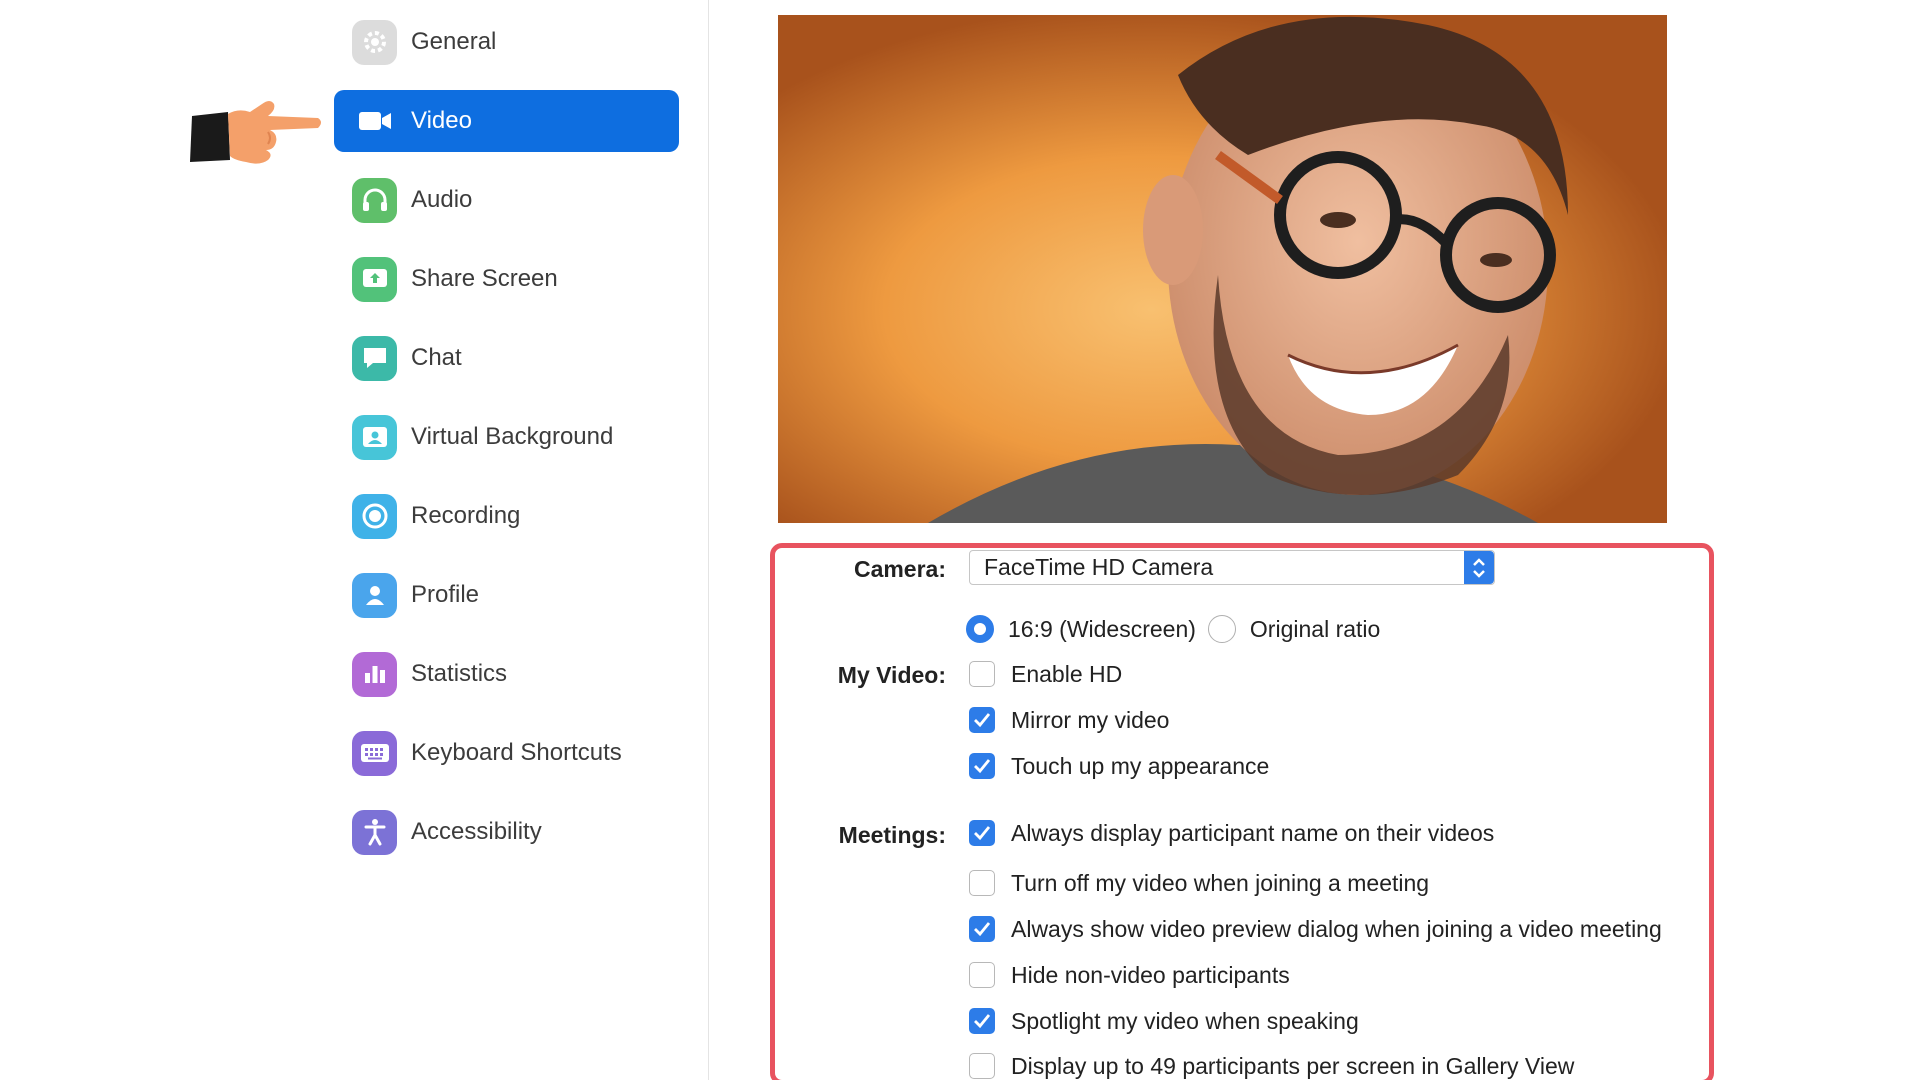 The width and height of the screenshot is (1920, 1080). I want to click on sidebar-item-label: Accessibility, so click(476, 831).